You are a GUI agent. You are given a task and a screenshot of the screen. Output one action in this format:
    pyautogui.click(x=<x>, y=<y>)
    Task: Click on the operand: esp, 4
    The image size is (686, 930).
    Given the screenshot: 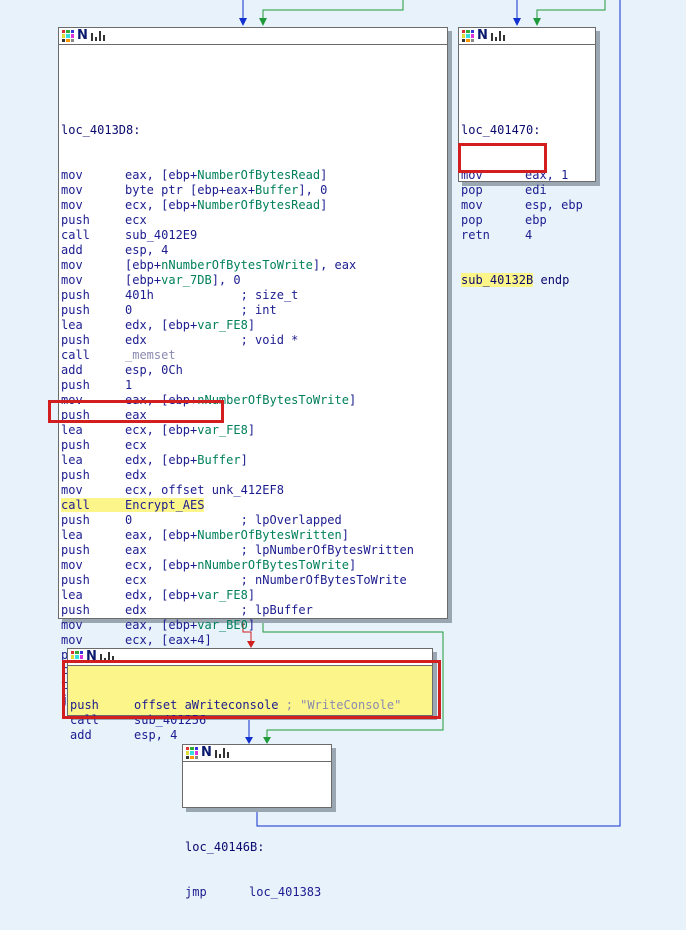 What is the action you would take?
    pyautogui.click(x=147, y=250)
    